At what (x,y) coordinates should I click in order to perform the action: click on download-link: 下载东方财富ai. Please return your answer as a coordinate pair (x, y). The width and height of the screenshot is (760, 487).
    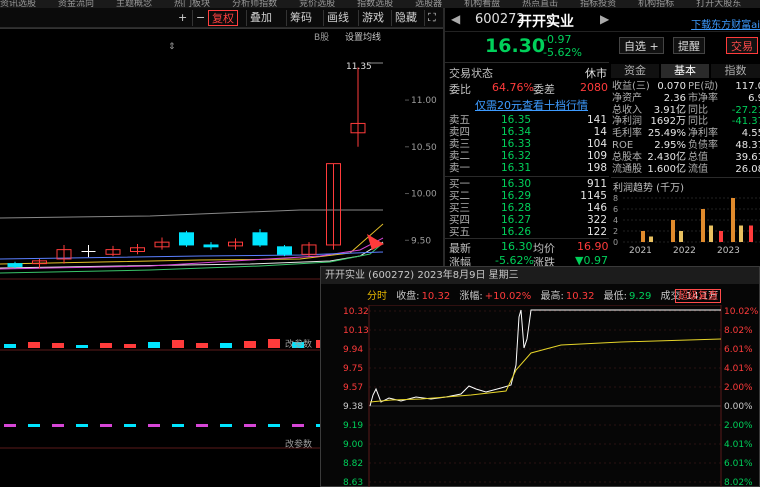
    Looking at the image, I should click on (725, 23).